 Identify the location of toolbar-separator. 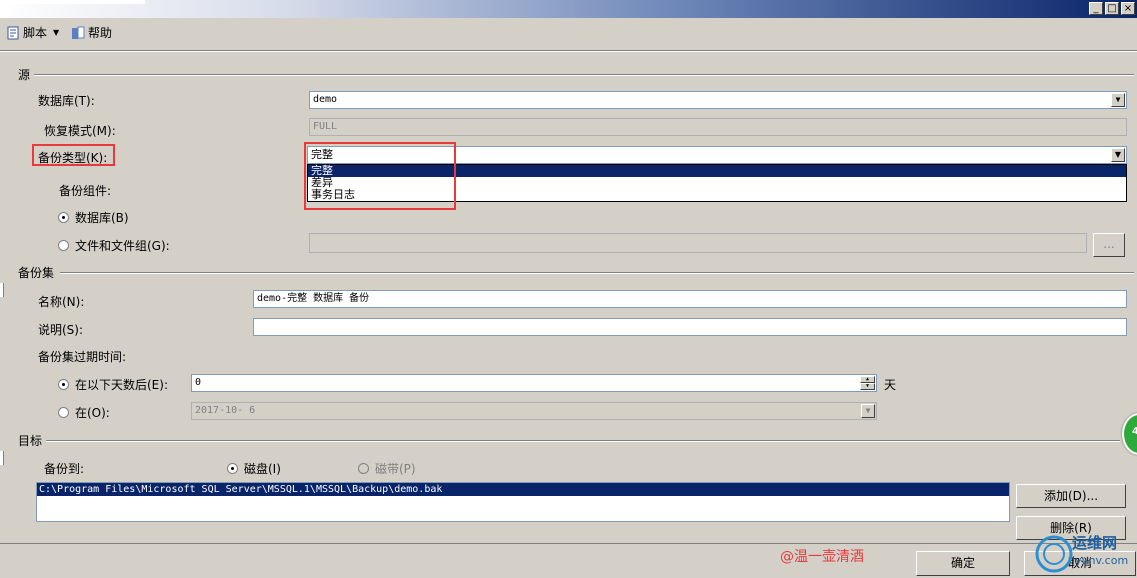
(568, 51).